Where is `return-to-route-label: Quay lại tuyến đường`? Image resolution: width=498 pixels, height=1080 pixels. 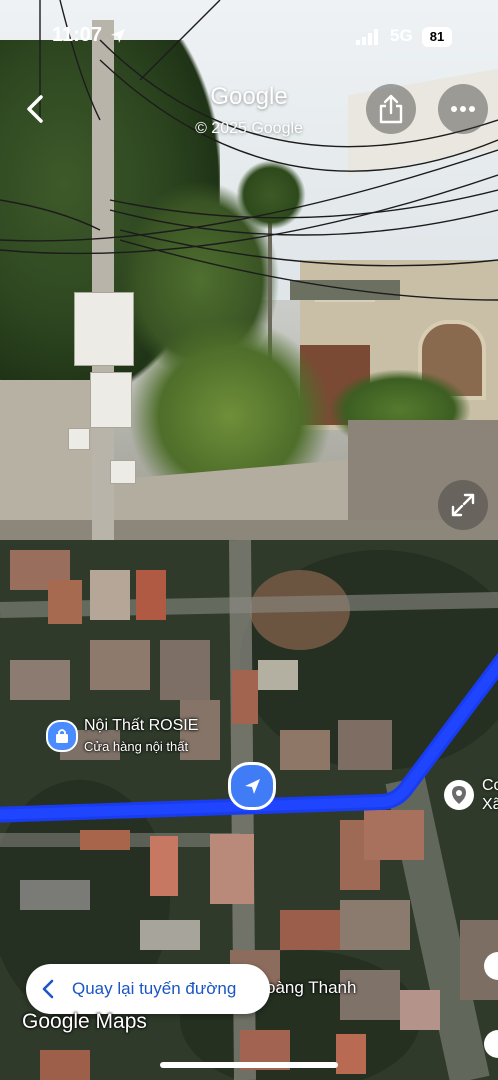
return-to-route-label: Quay lại tuyến đường is located at coordinates (154, 988).